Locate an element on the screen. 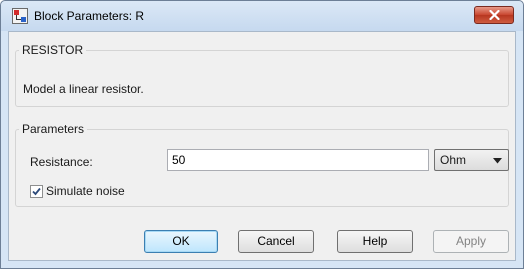  simulink-block-icon is located at coordinates (20, 16).